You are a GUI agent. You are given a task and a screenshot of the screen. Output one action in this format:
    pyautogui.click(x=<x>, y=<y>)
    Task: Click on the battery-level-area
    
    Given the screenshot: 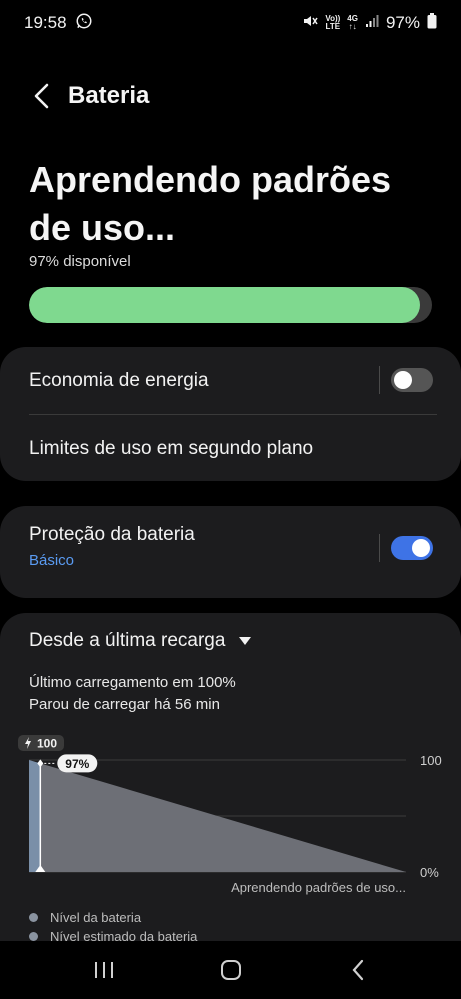 What is the action you would take?
    pyautogui.click(x=35, y=816)
    